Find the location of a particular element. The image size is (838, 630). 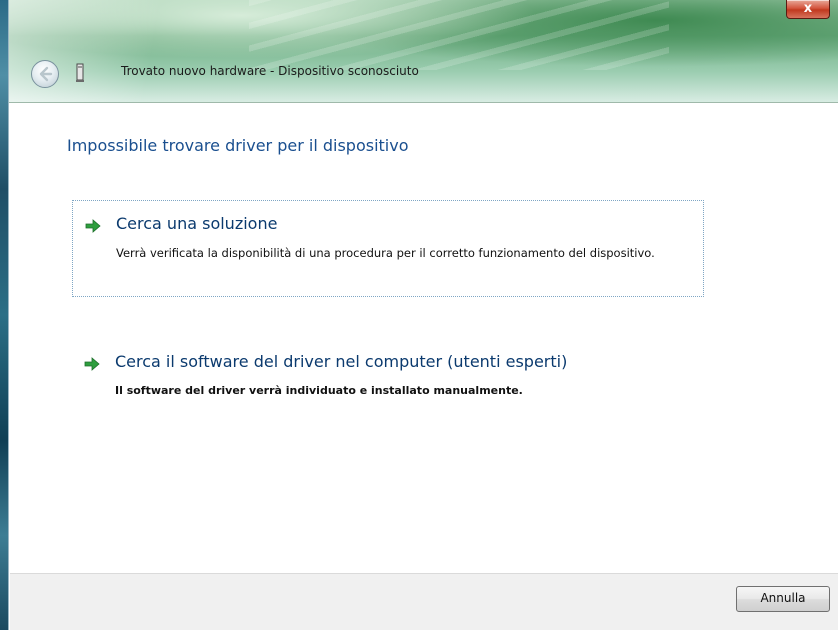

close-icon: x is located at coordinates (808, 8).